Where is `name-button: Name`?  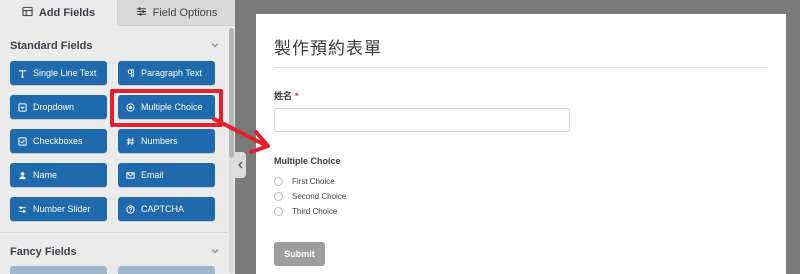 name-button: Name is located at coordinates (58, 175).